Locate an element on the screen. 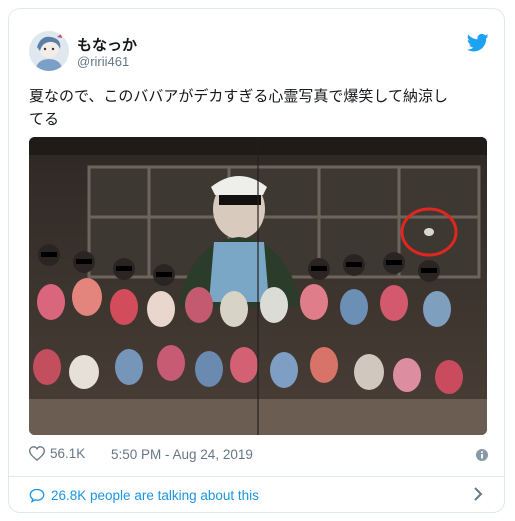  user-handle: @ririi461 is located at coordinates (103, 61).